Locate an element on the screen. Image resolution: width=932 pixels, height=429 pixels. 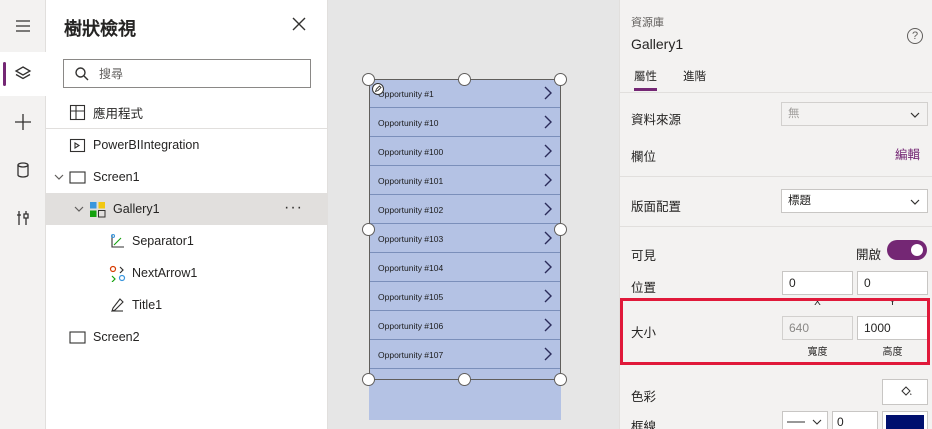
tree-item-app: 應用程式 is located at coordinates (186, 113).